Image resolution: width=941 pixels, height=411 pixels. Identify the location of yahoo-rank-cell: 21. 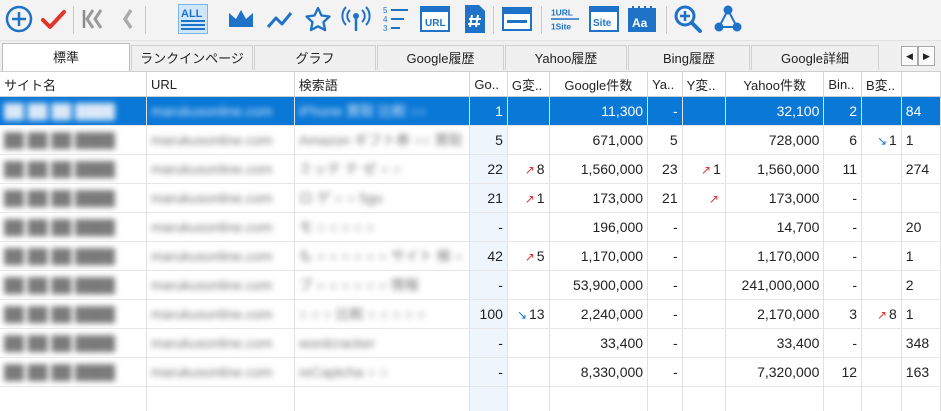
(665, 198).